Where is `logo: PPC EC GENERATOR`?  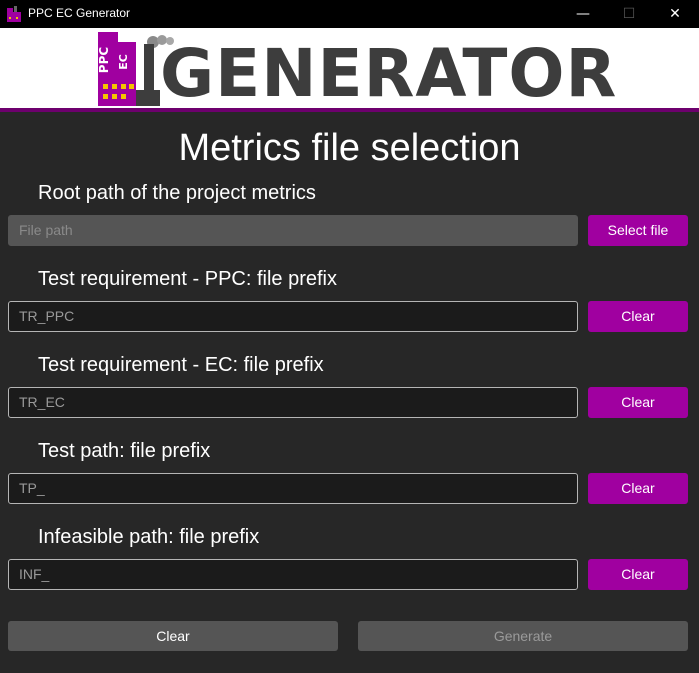 logo: PPC EC GENERATOR is located at coordinates (357, 71).